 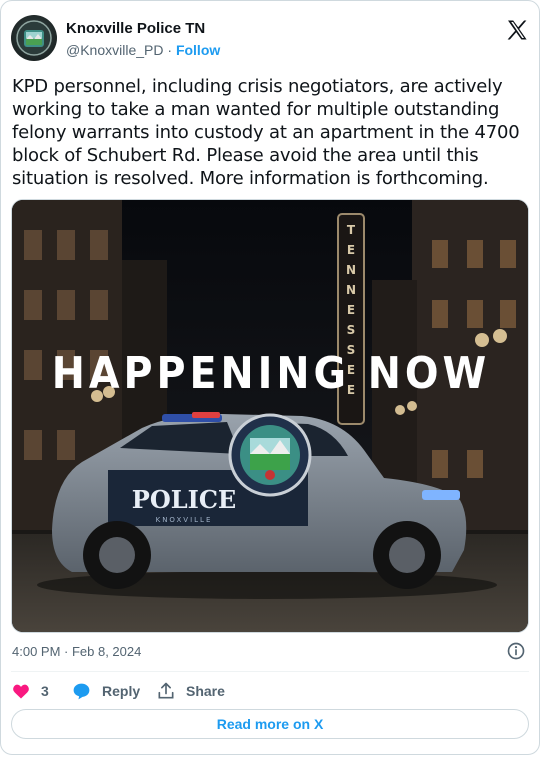 What do you see at coordinates (270, 671) in the screenshot?
I see `divider` at bounding box center [270, 671].